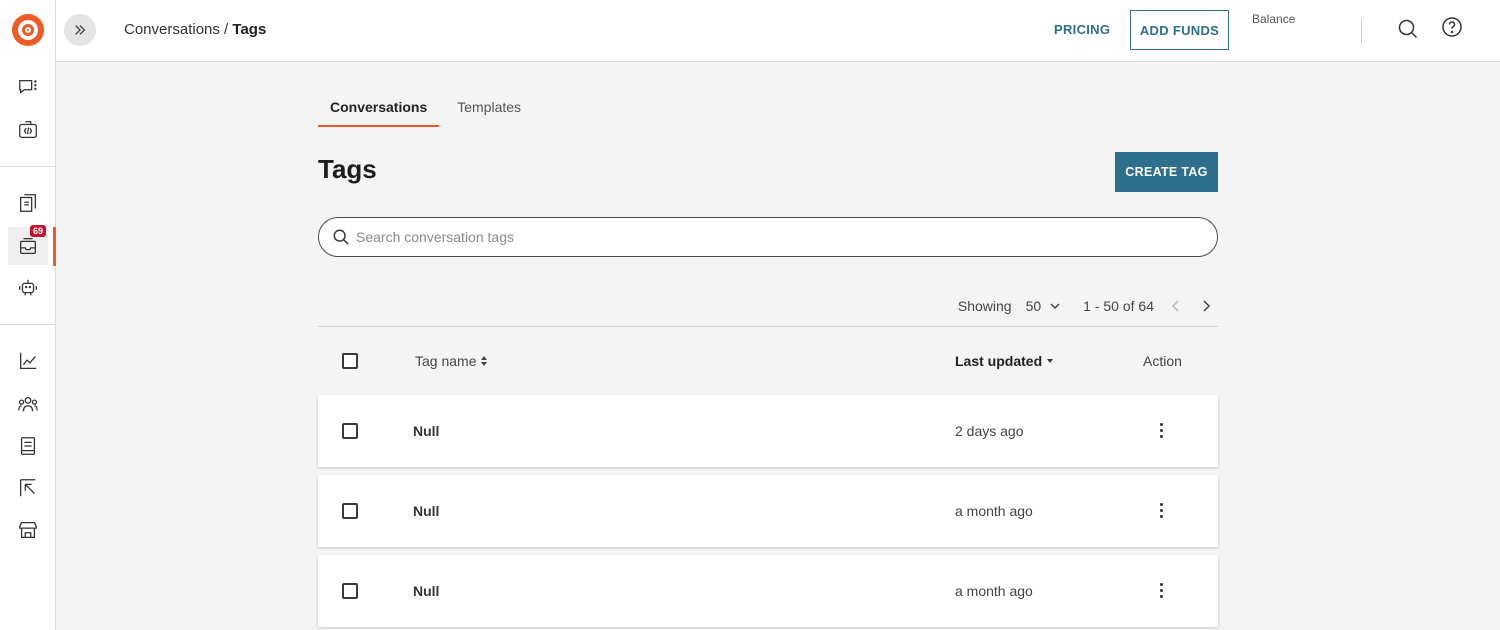  I want to click on add-funds-button: ADD FUNDS, so click(1179, 30).